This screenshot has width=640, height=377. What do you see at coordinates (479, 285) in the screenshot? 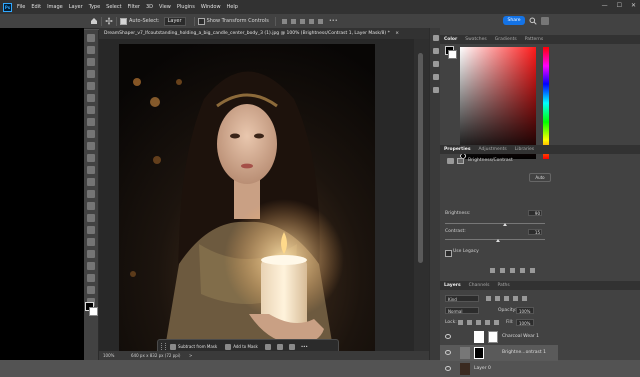
I see `tab-channels: Channels` at bounding box center [479, 285].